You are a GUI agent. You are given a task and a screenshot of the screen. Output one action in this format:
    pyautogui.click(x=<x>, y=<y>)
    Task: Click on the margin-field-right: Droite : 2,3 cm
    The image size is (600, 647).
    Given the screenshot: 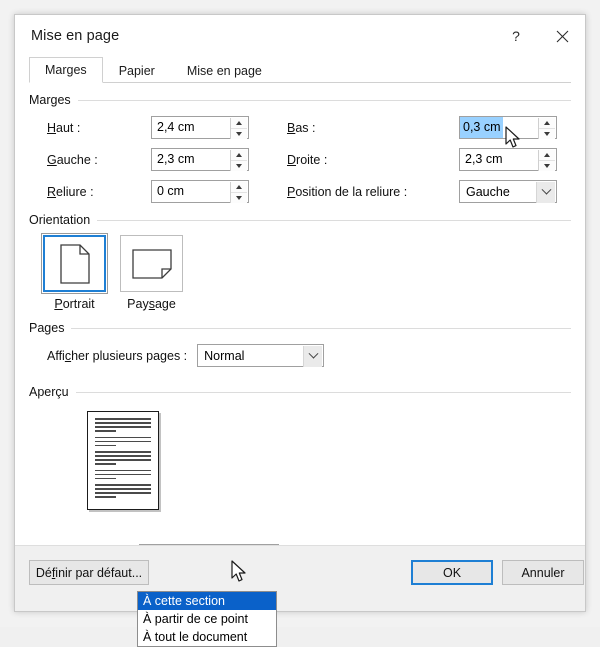 What is the action you would take?
    pyautogui.click(x=429, y=159)
    